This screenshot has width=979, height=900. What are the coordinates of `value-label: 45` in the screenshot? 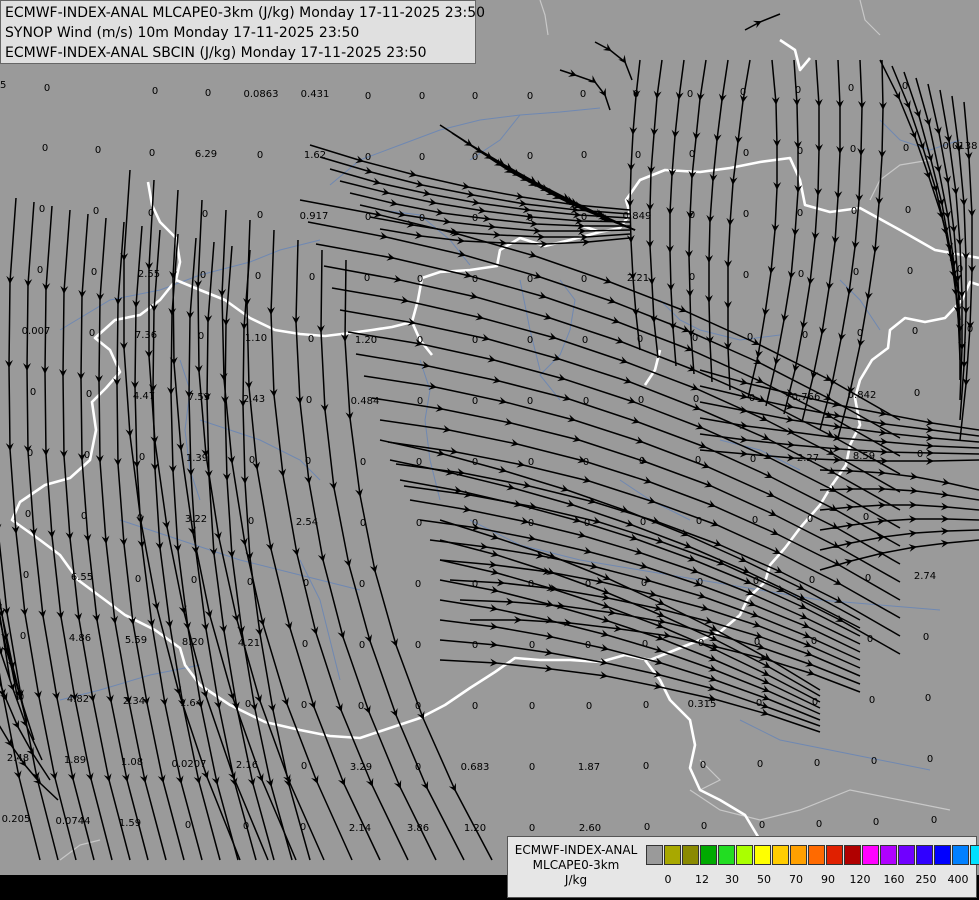 It's located at (3, 85).